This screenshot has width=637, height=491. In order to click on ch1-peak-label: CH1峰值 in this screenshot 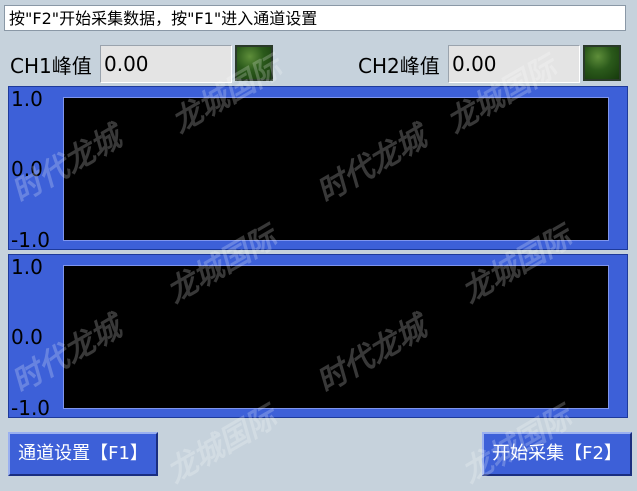, I will do `click(51, 66)`.